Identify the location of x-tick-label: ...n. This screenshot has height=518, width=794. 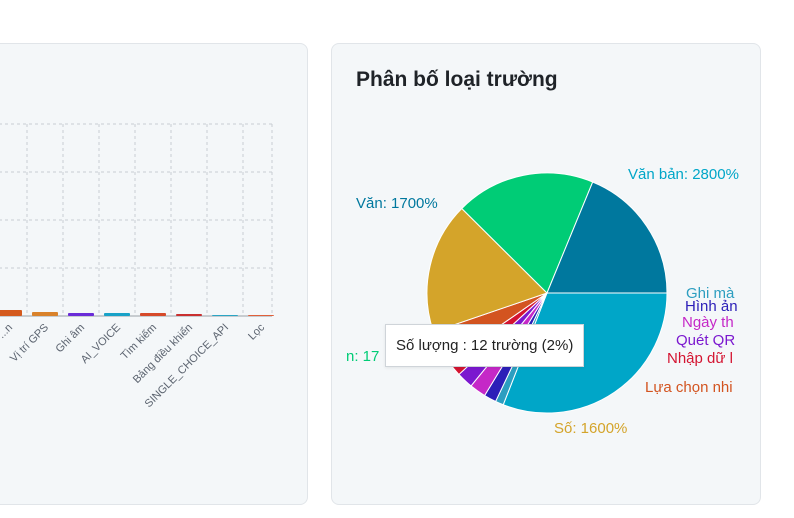
(7, 331).